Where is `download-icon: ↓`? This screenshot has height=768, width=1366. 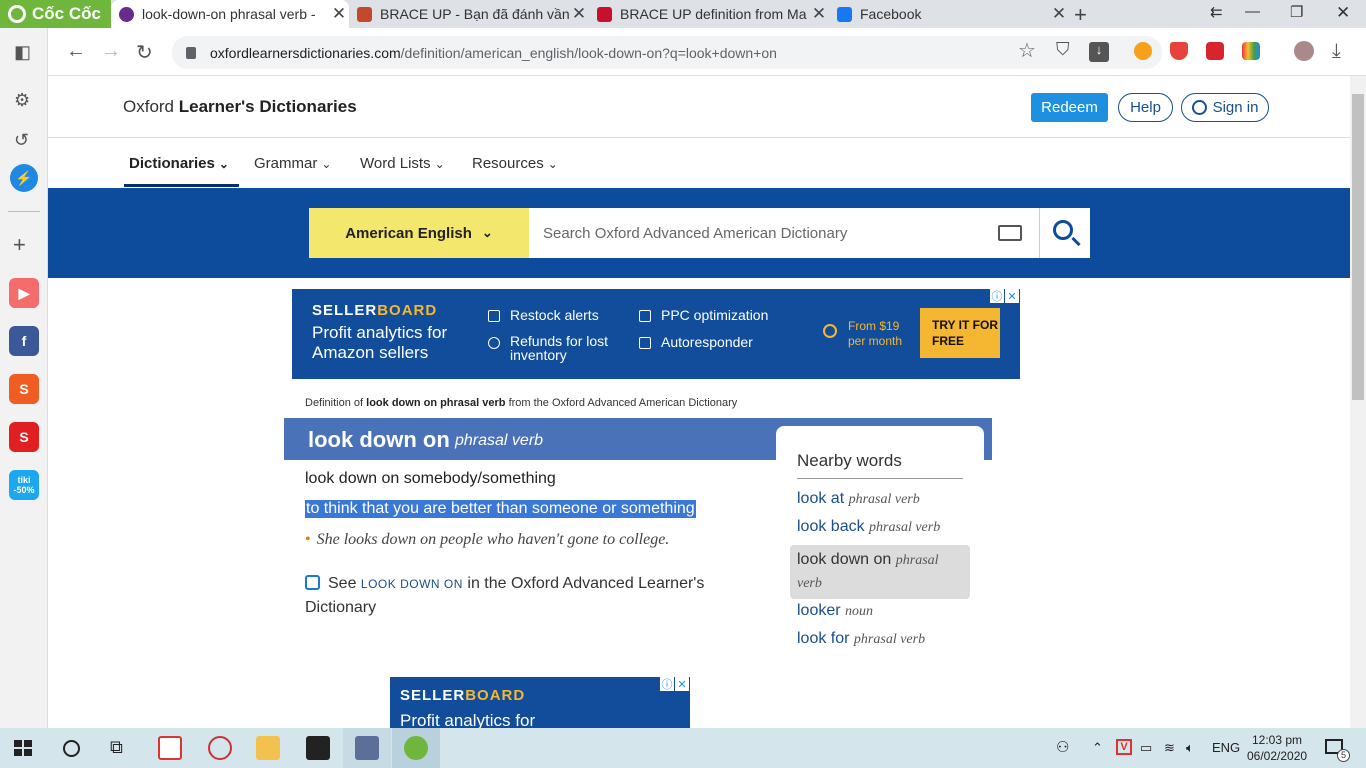 download-icon: ↓ is located at coordinates (1099, 52).